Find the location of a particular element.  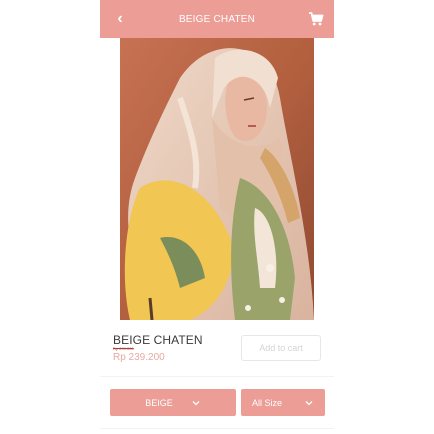

page-title: BEIGE CHATEN is located at coordinates (217, 19).